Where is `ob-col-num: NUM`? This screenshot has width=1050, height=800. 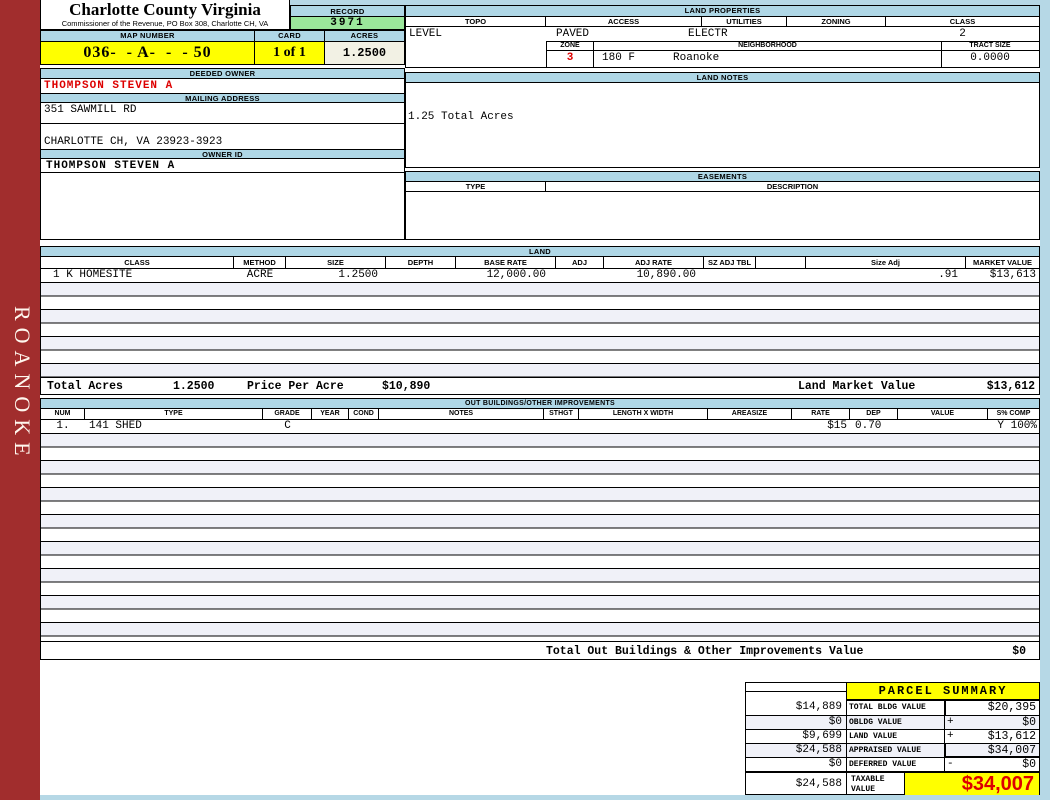
ob-col-num: NUM is located at coordinates (63, 414).